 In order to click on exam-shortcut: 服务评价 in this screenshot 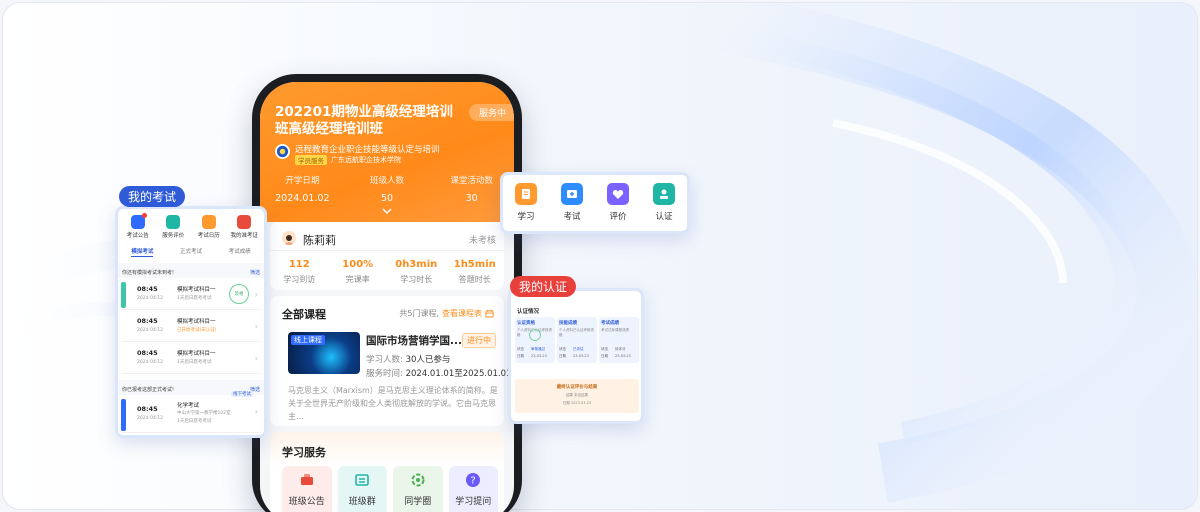, I will do `click(173, 227)`.